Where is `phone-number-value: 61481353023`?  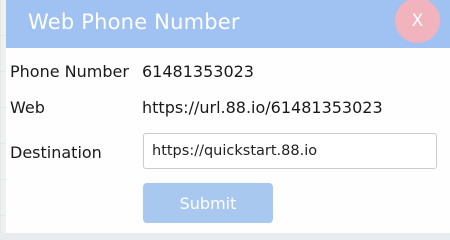
phone-number-value: 61481353023 is located at coordinates (198, 71).